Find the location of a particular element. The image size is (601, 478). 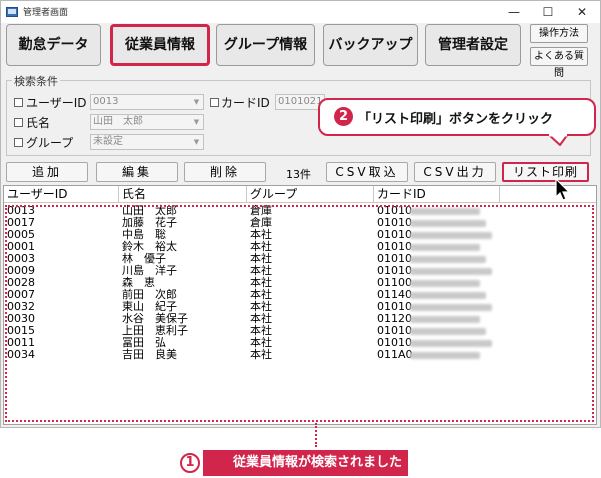

column-header-name: 氏名 is located at coordinates (183, 194).